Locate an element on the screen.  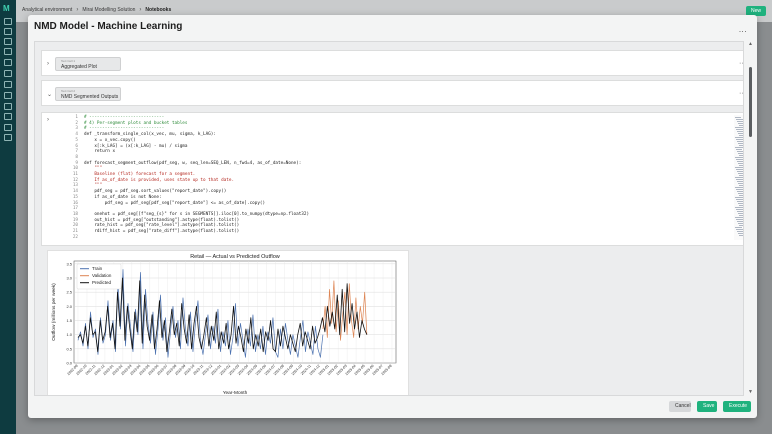
tools-icon is located at coordinates (8, 73).